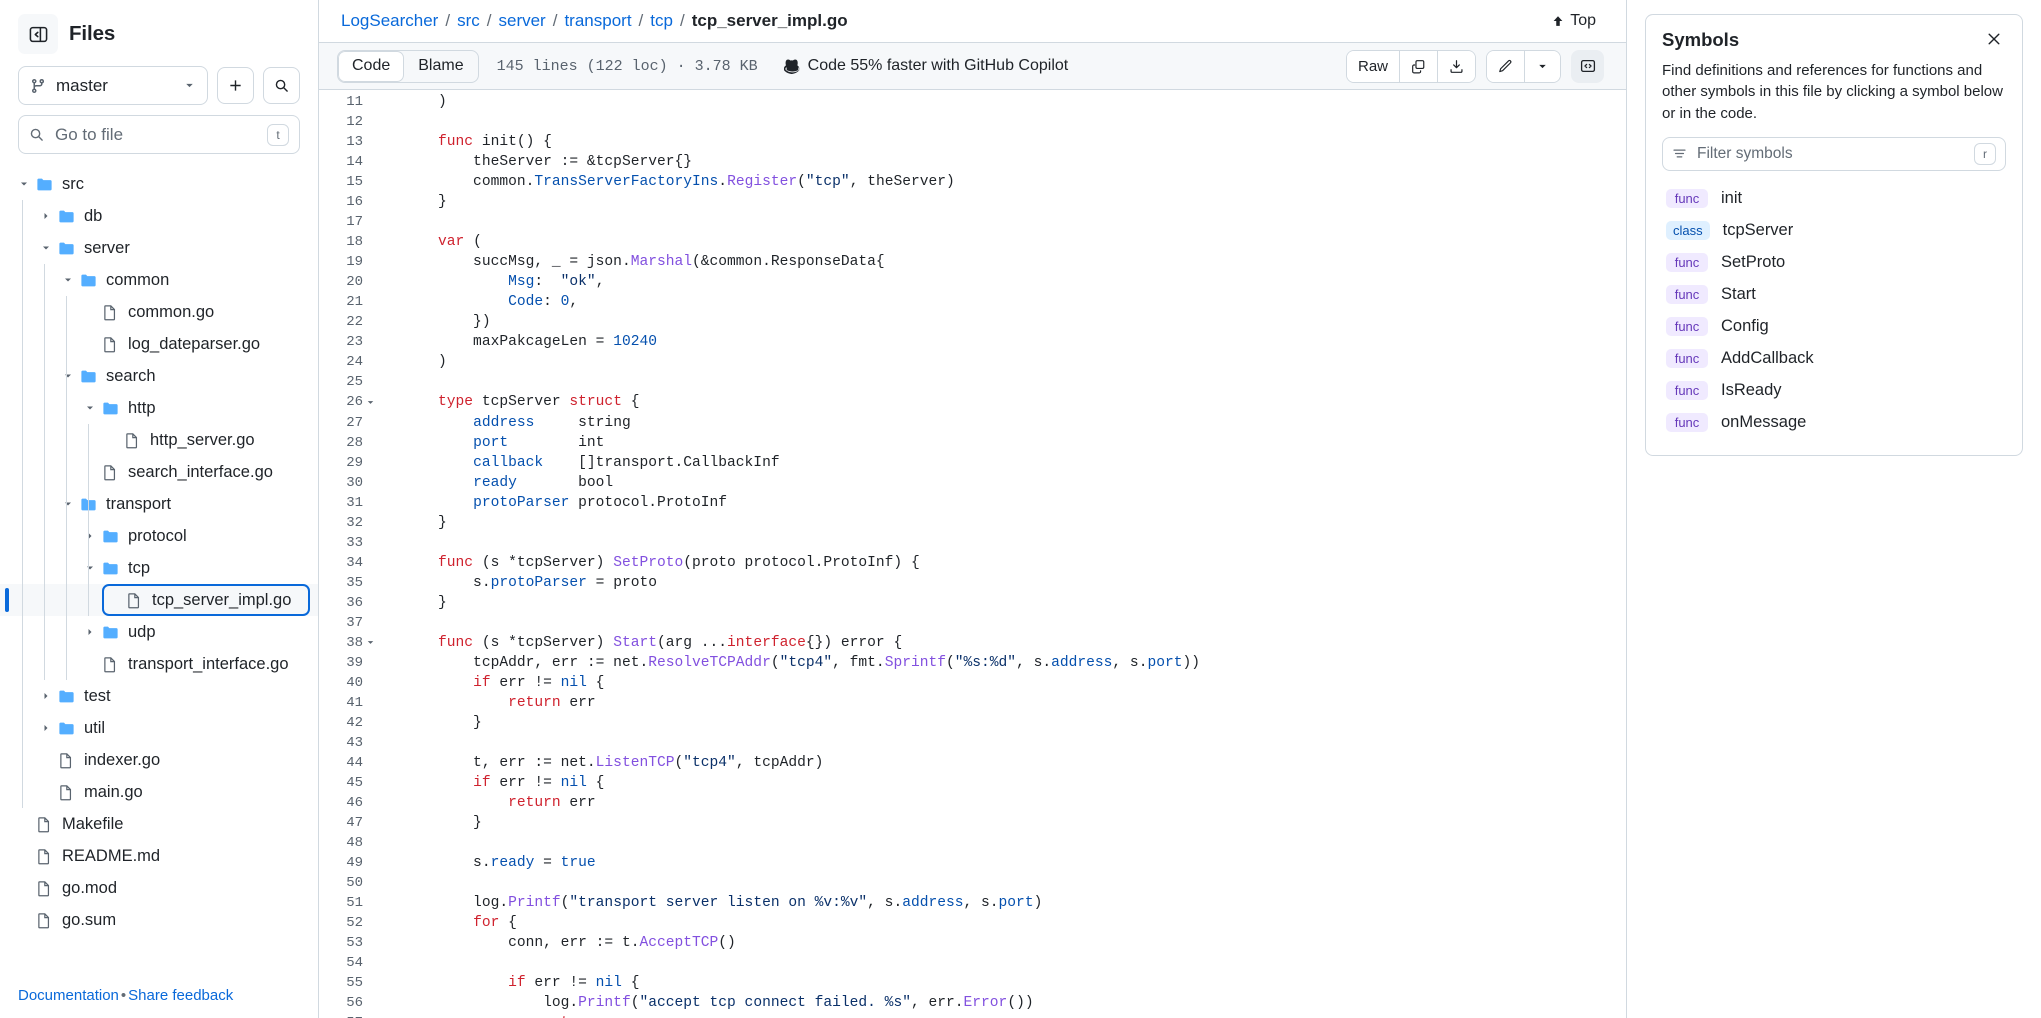 The height and width of the screenshot is (1018, 2041). What do you see at coordinates (342, 683) in the screenshot?
I see `line-number: 40` at bounding box center [342, 683].